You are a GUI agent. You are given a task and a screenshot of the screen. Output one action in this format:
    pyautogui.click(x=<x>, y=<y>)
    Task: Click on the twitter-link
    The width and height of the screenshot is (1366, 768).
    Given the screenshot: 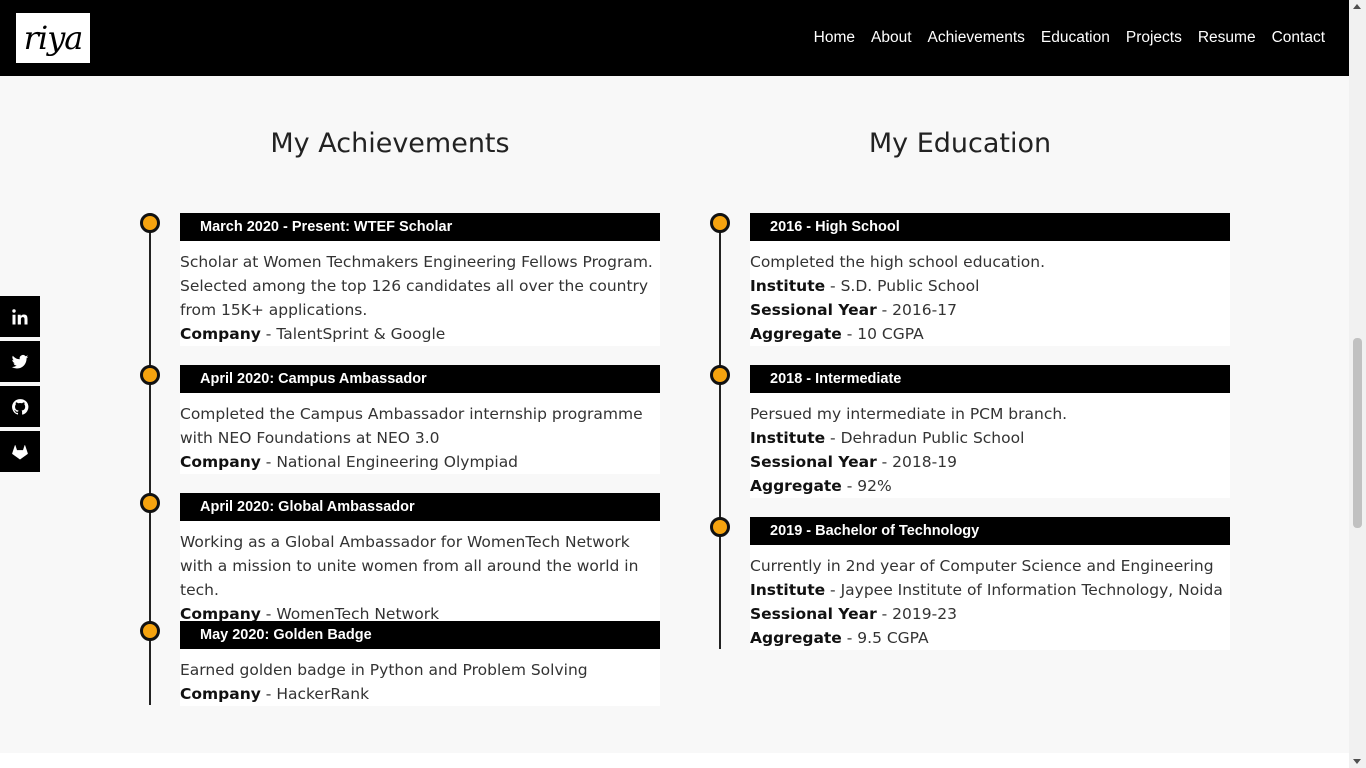 What is the action you would take?
    pyautogui.click(x=20, y=361)
    